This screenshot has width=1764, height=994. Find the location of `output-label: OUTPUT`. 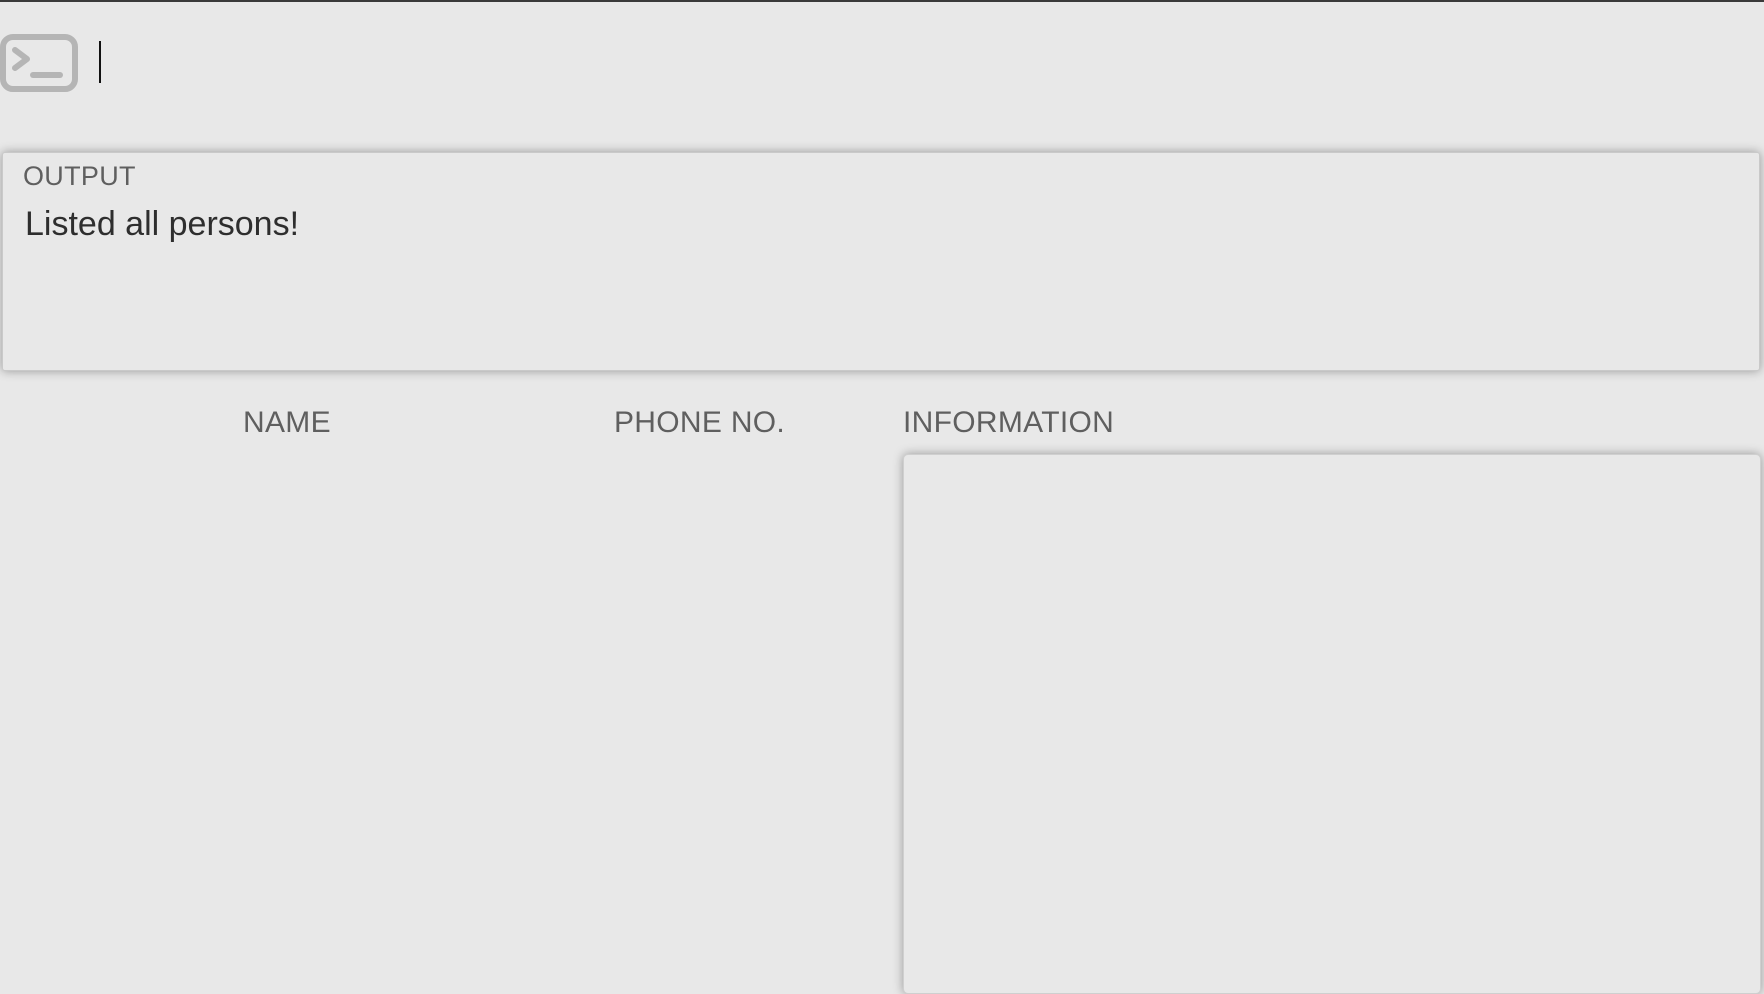

output-label: OUTPUT is located at coordinates (79, 176).